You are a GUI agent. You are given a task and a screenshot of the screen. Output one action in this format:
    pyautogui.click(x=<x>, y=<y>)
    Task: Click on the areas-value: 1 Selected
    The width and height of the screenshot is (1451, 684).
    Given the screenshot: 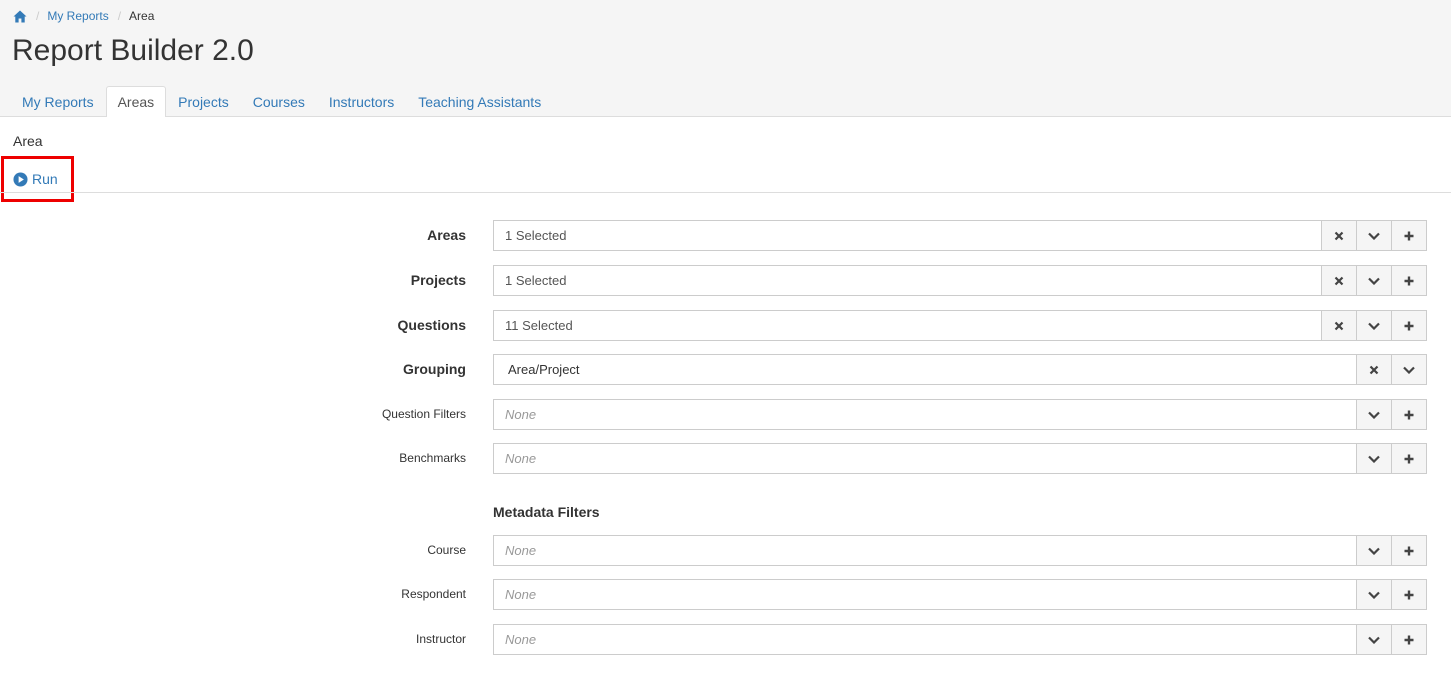 What is the action you would take?
    pyautogui.click(x=907, y=235)
    